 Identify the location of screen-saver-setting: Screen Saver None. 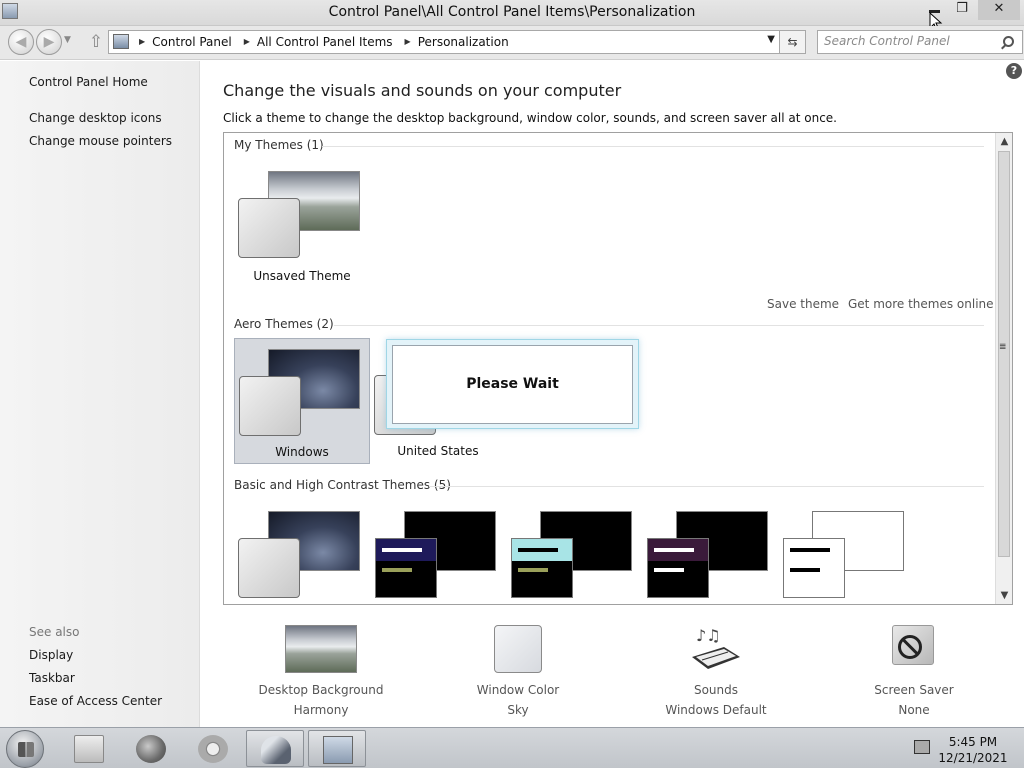
(914, 670).